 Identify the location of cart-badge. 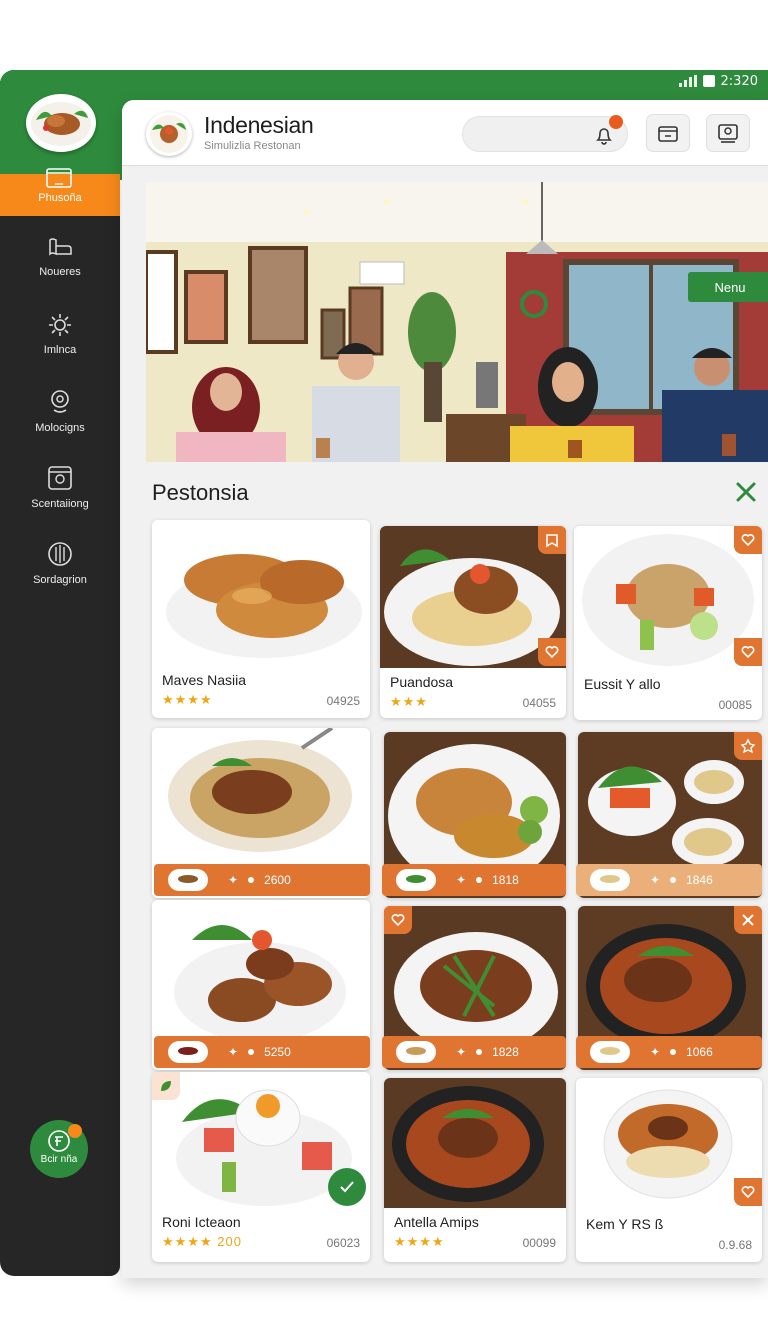
(75, 1131).